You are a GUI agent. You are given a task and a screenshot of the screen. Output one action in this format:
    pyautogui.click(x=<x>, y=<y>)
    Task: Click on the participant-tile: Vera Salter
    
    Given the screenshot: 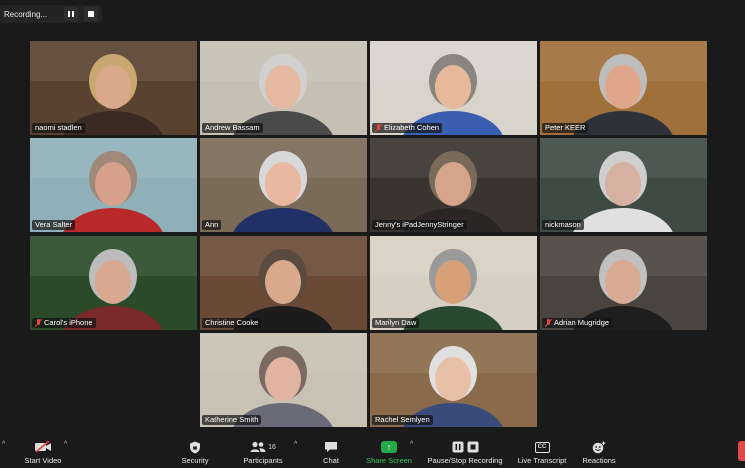 What is the action you would take?
    pyautogui.click(x=113, y=185)
    